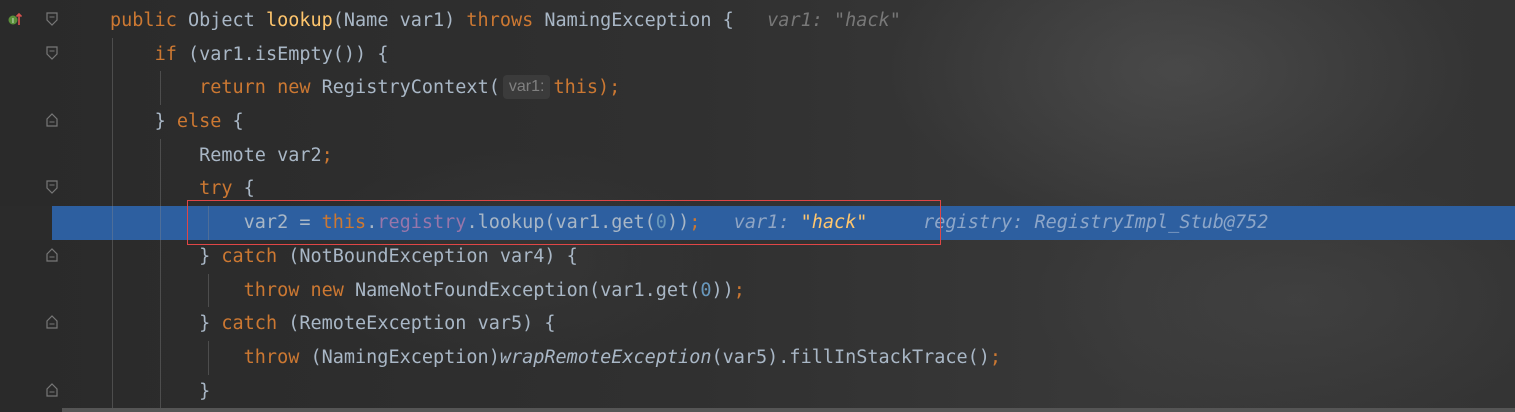 The width and height of the screenshot is (1515, 412). Describe the element at coordinates (722, 290) in the screenshot. I see `call-end: ))` at that location.